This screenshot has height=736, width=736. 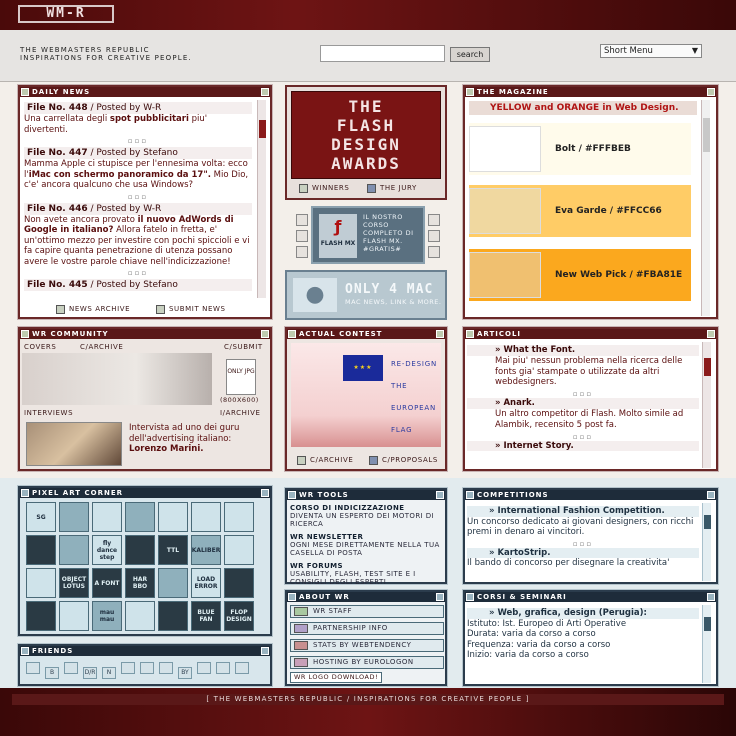 What do you see at coordinates (580, 149) in the screenshot?
I see `magazine-row: Bolt / #FFFBEB` at bounding box center [580, 149].